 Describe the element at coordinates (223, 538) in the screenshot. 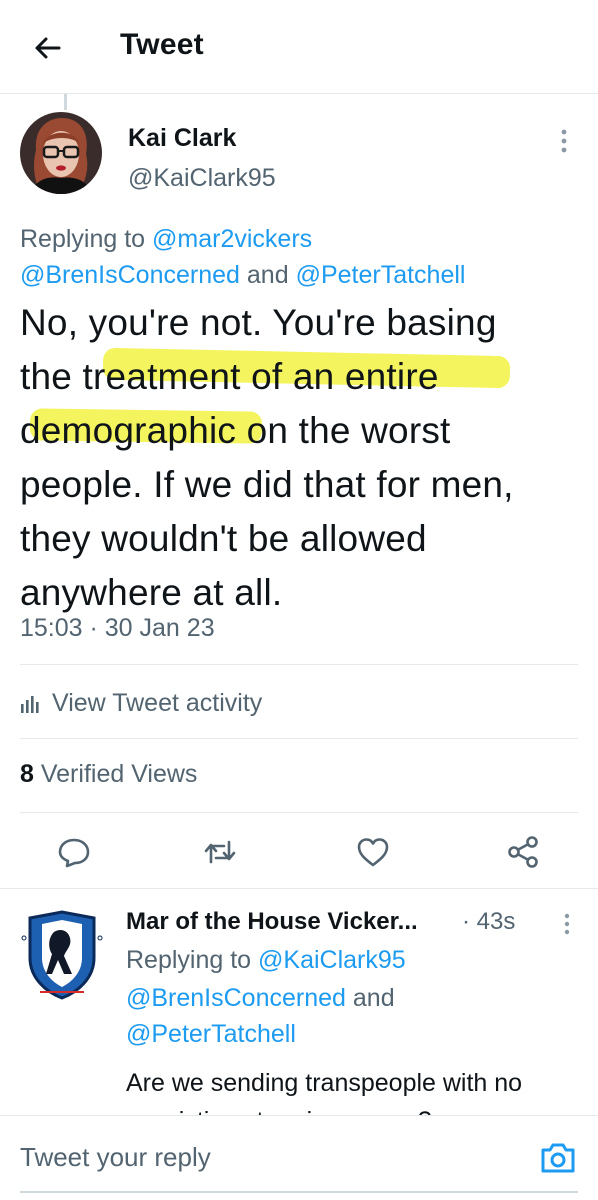

I see `tweet-text-line: they wouldn't be allowed` at that location.